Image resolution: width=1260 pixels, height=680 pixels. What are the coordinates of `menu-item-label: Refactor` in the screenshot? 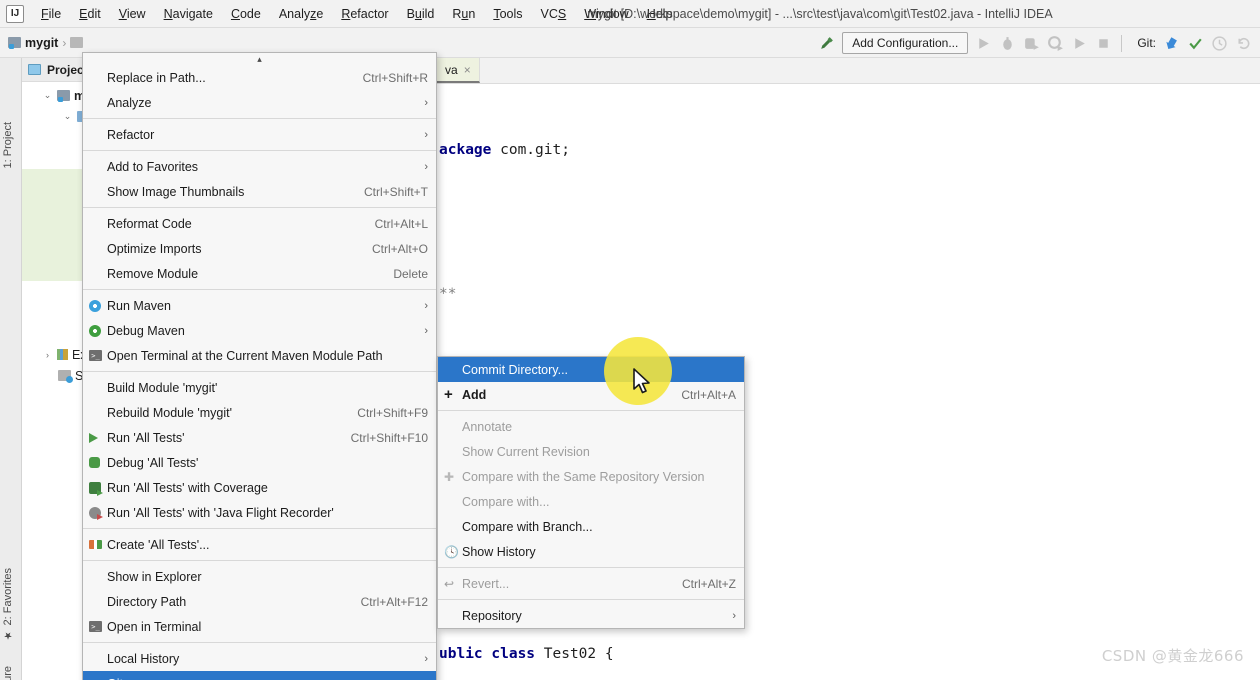 It's located at (131, 134).